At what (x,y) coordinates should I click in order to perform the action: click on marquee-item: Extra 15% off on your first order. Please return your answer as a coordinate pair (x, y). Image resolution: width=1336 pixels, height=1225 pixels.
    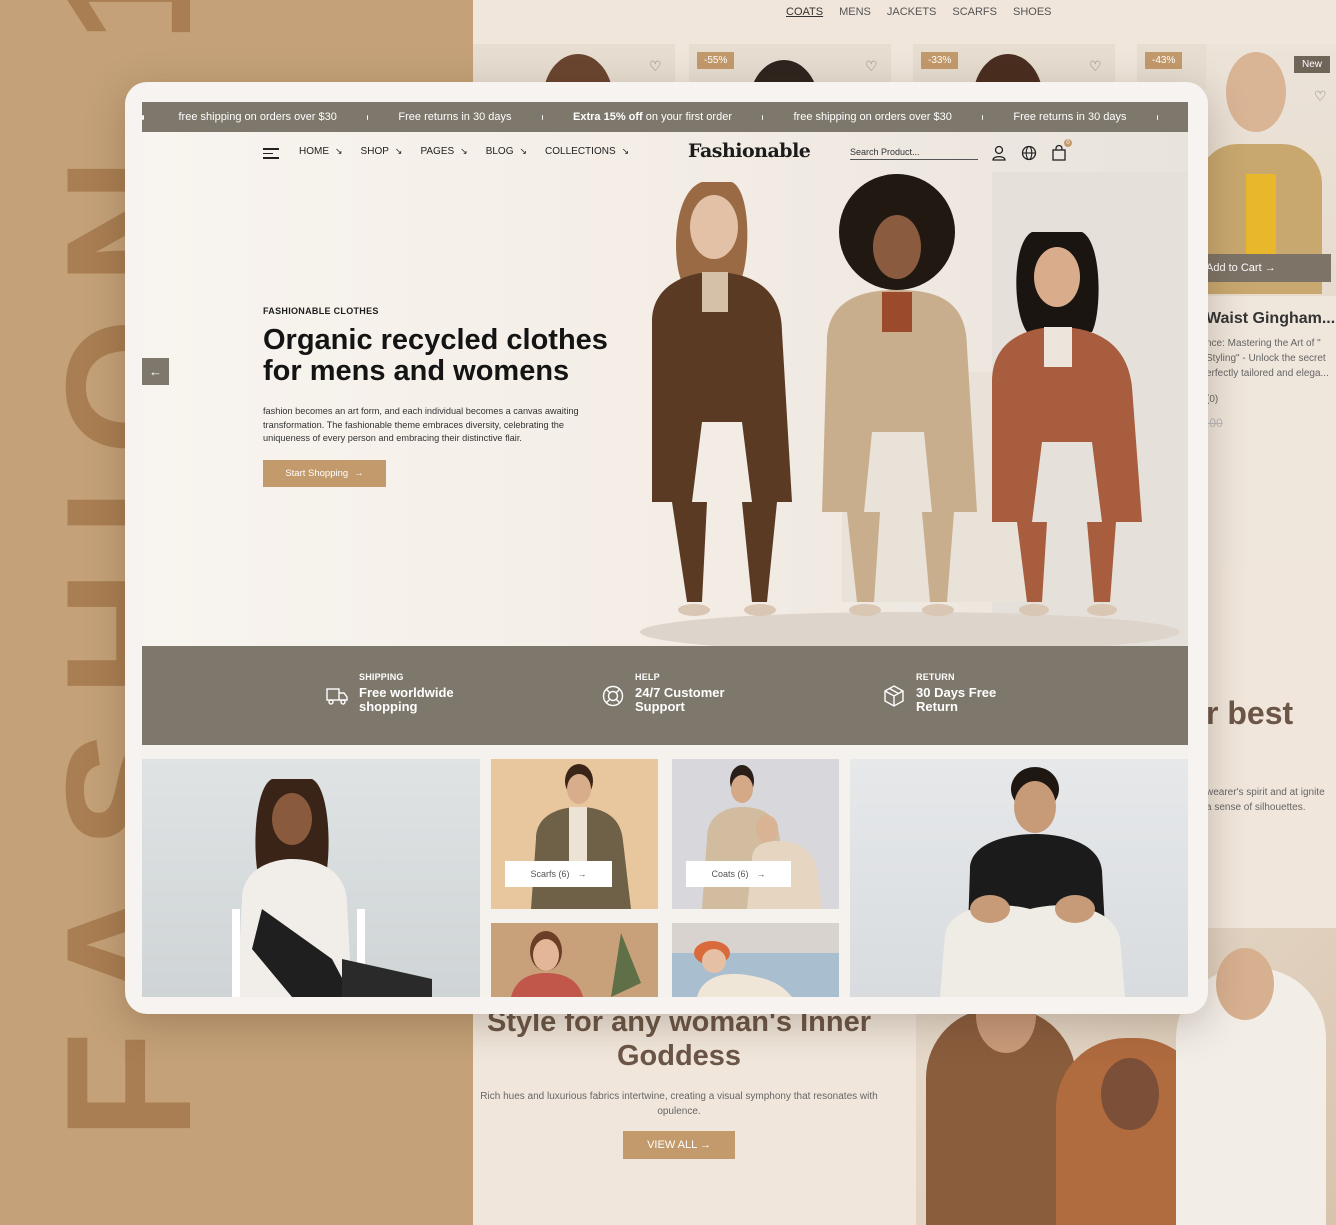
    Looking at the image, I should click on (652, 117).